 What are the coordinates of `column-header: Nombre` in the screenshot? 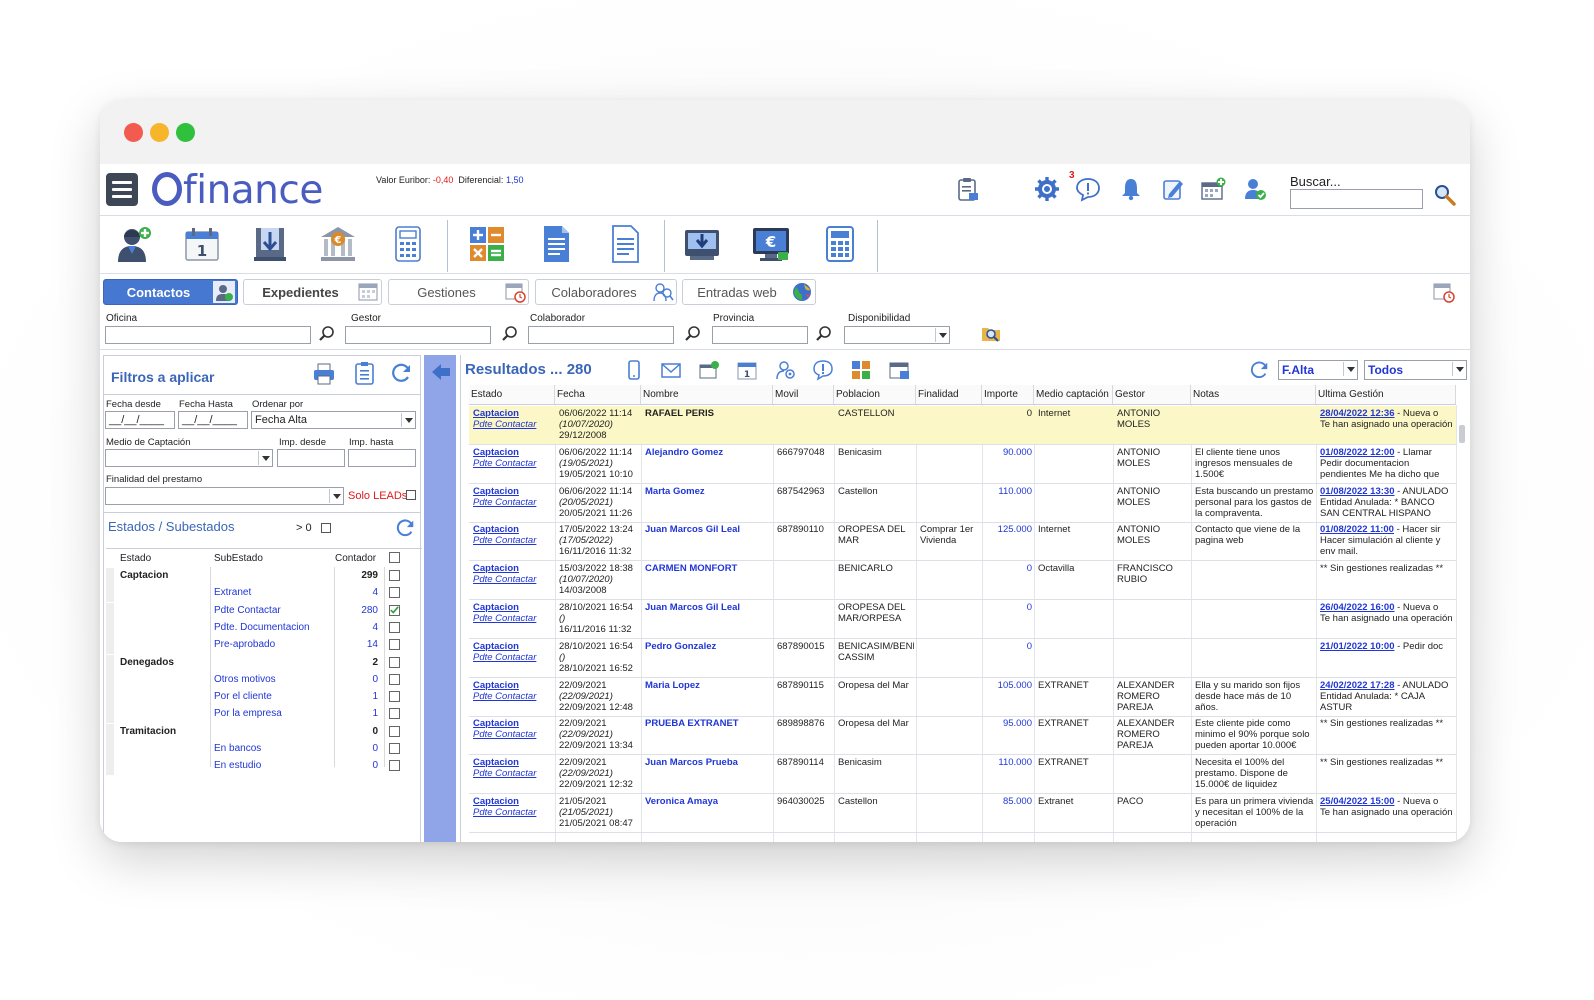 It's located at (707, 395).